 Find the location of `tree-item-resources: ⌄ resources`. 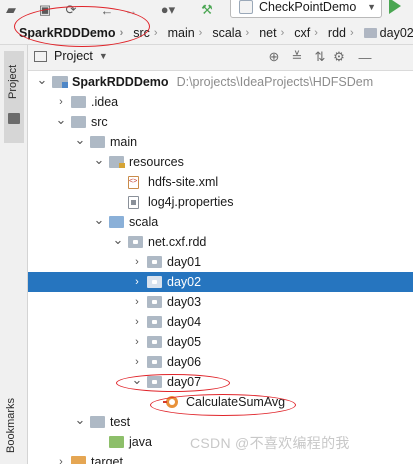

tree-item-resources: ⌄ resources is located at coordinates (220, 162).